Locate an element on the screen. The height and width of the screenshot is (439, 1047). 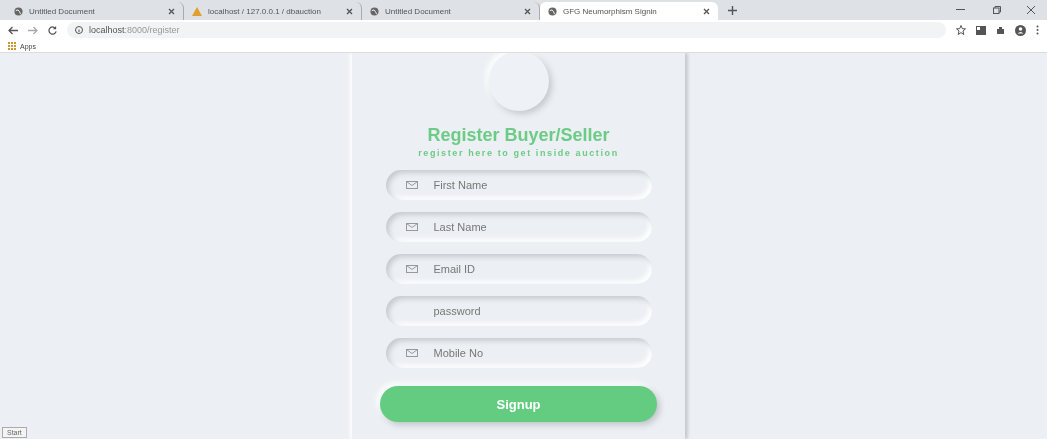
new-tab-icon is located at coordinates (732, 10).